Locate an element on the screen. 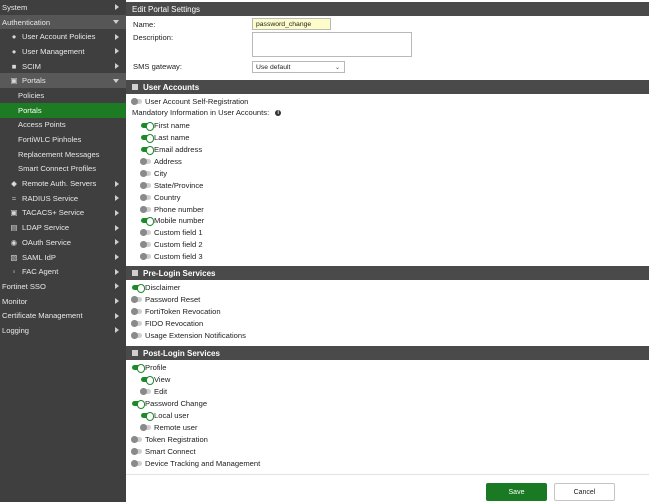 This screenshot has width=649, height=502. toggle-label: Custom field 1 is located at coordinates (178, 232).